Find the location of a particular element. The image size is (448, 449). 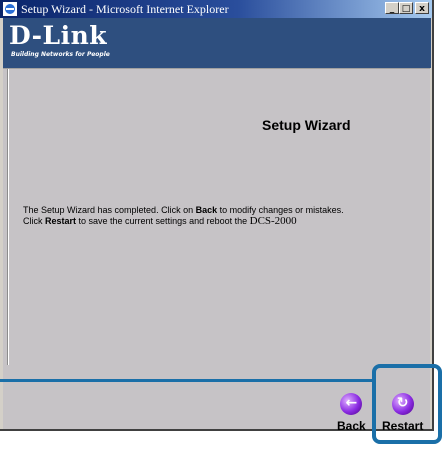

callout-pointer-line is located at coordinates (188, 380).